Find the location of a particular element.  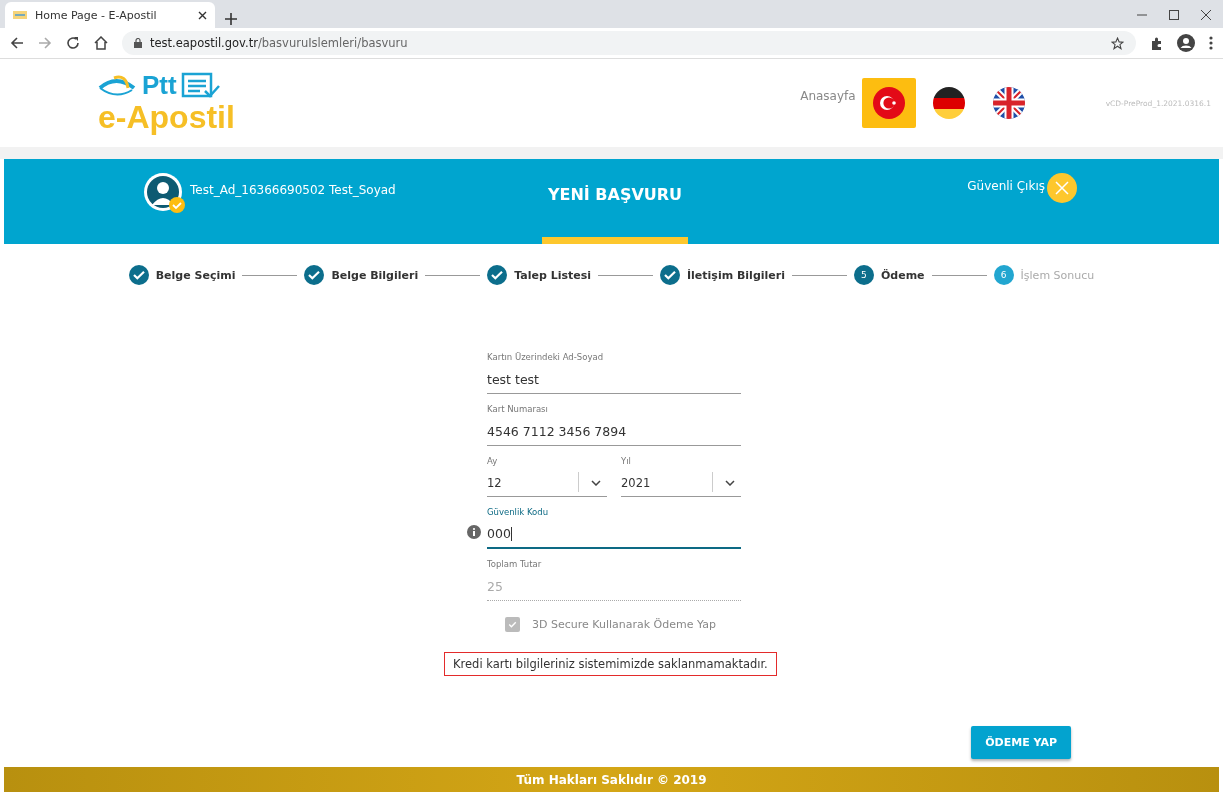

more-icon is located at coordinates (1211, 43).